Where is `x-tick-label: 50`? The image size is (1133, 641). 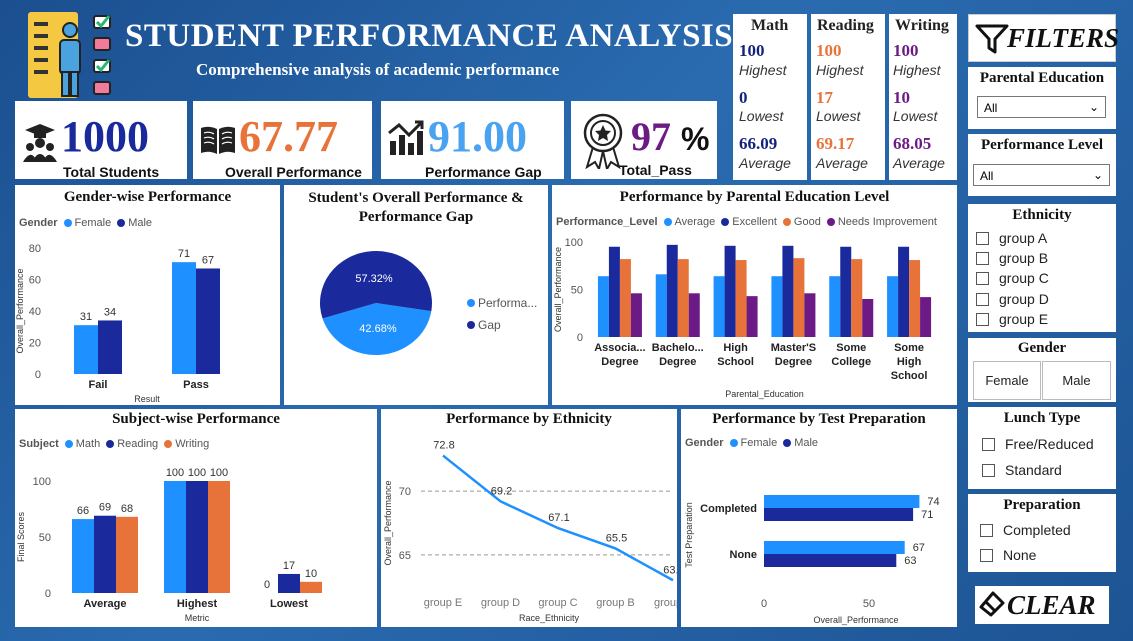 x-tick-label: 50 is located at coordinates (869, 604).